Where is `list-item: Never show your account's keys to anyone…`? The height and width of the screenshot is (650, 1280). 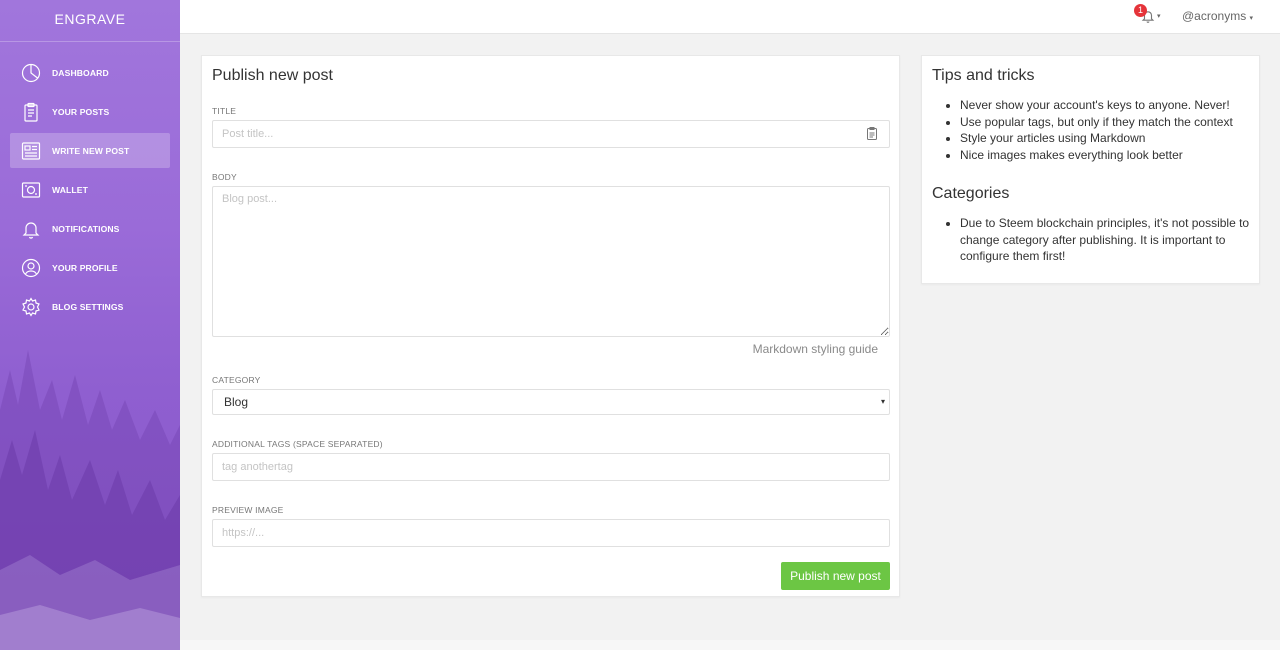
list-item: Never show your account's keys to anyone… is located at coordinates (1105, 105).